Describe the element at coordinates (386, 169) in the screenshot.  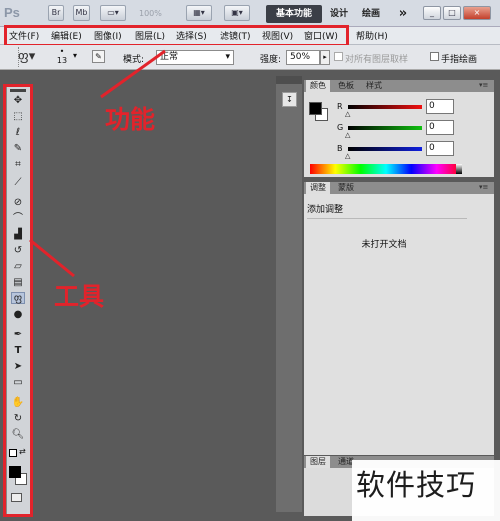
I see `color-spectrum-bar` at that location.